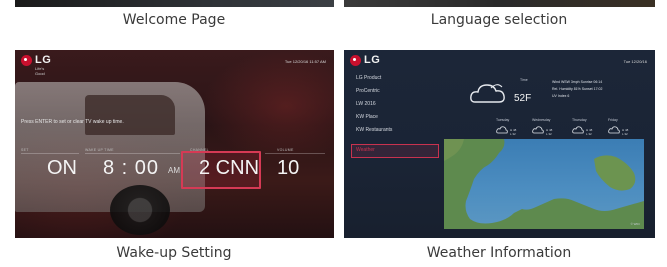 This screenshot has width=667, height=267. What do you see at coordinates (140, 210) in the screenshot?
I see `car-tire` at bounding box center [140, 210].